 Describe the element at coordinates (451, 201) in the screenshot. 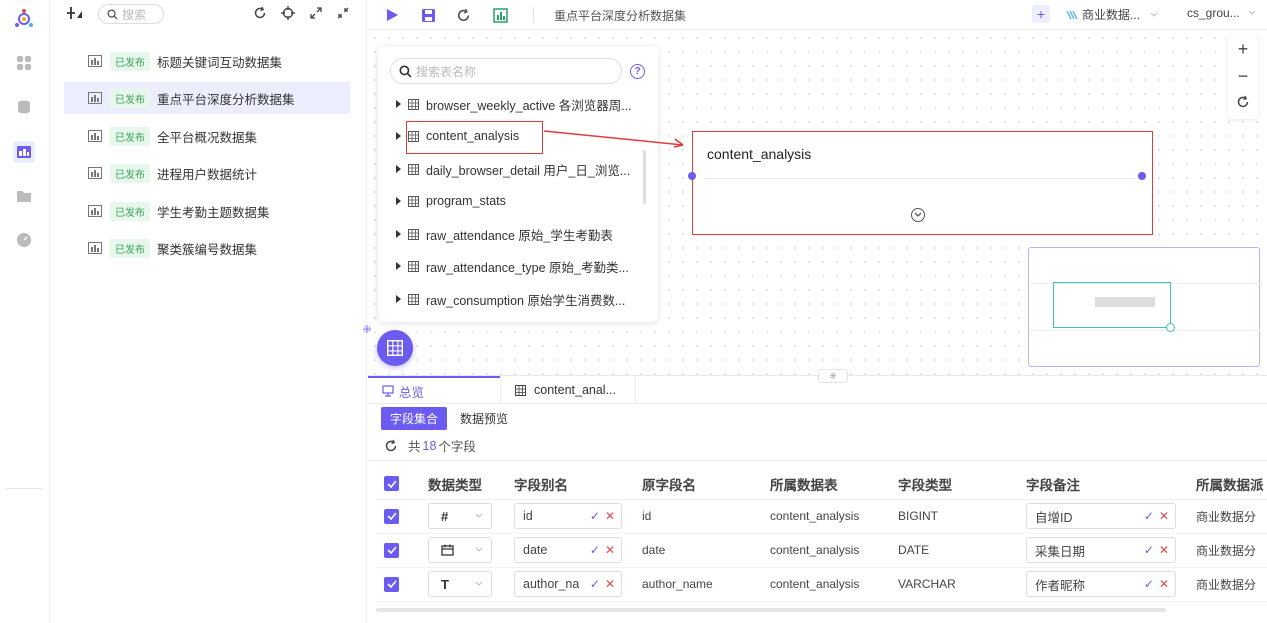

I see `table-list-item: program_stats` at that location.